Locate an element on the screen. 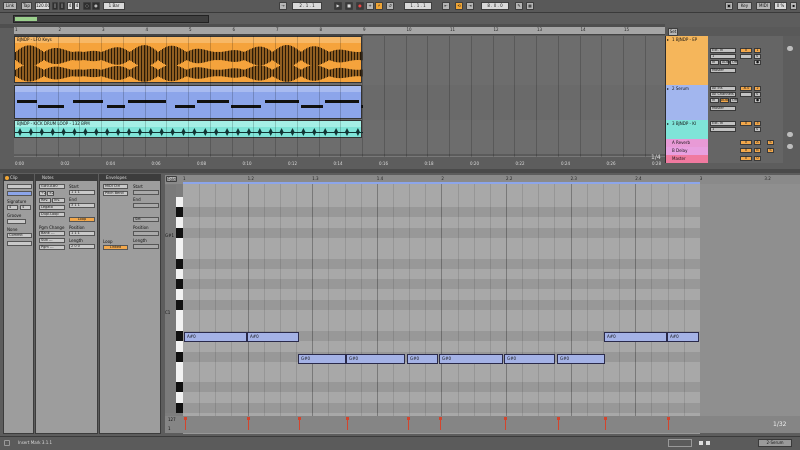 Image resolution: width=800 pixels, height=450 pixels. selected-track-indicator: 2-Serum is located at coordinates (775, 443).